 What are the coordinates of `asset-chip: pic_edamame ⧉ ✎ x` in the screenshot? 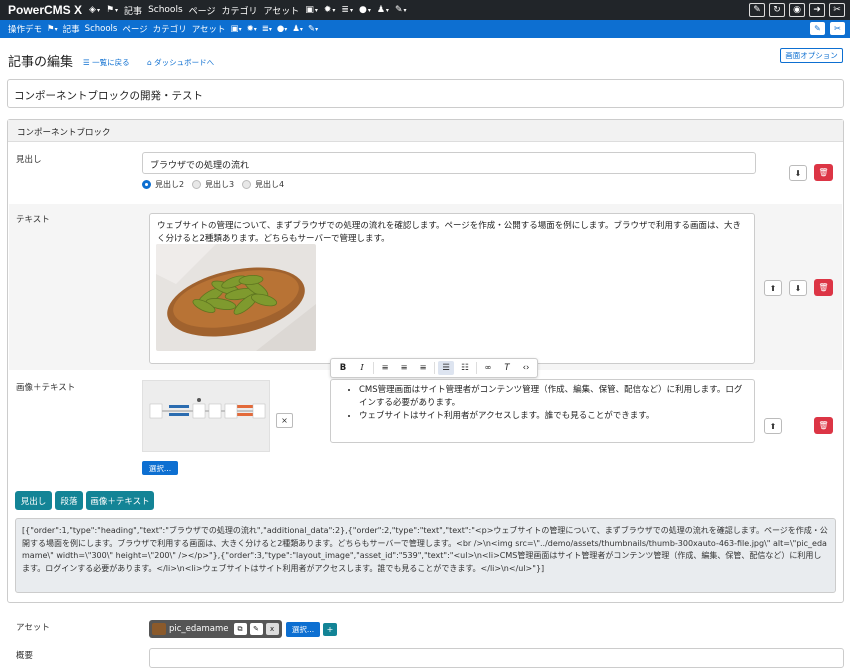 It's located at (215, 629).